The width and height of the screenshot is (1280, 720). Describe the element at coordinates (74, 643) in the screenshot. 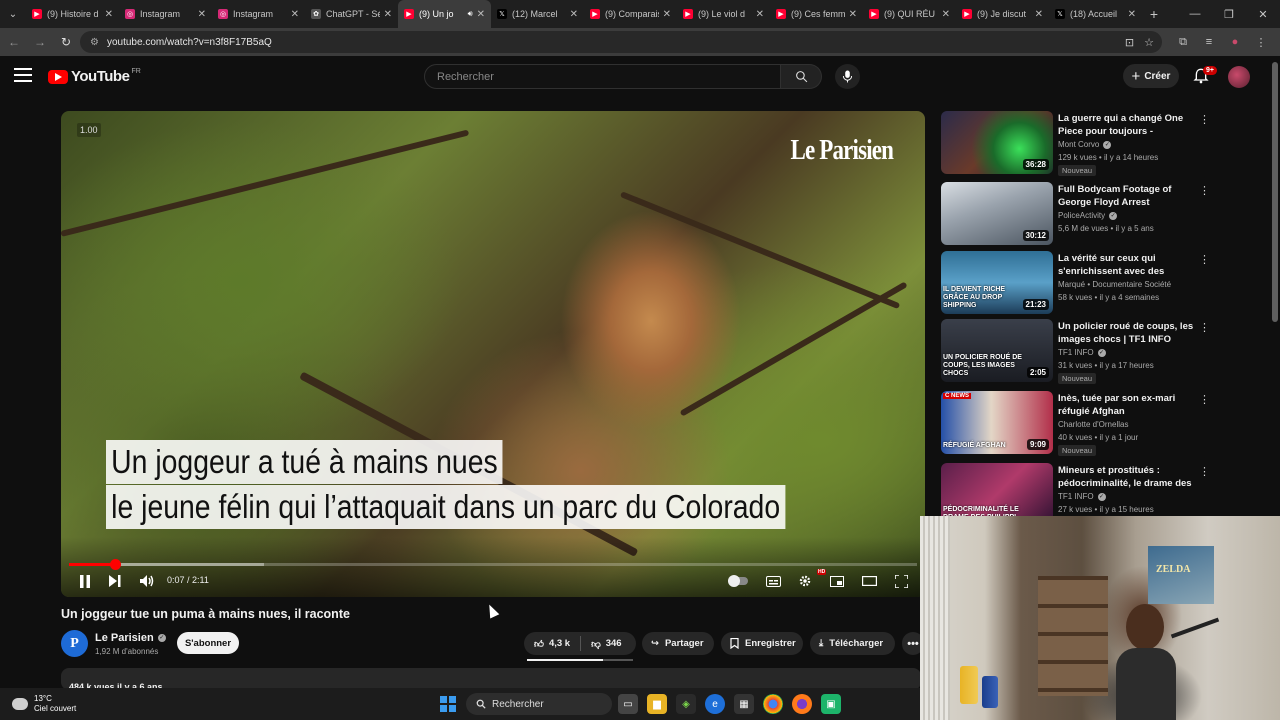

I see `channel-avatar: P` at that location.